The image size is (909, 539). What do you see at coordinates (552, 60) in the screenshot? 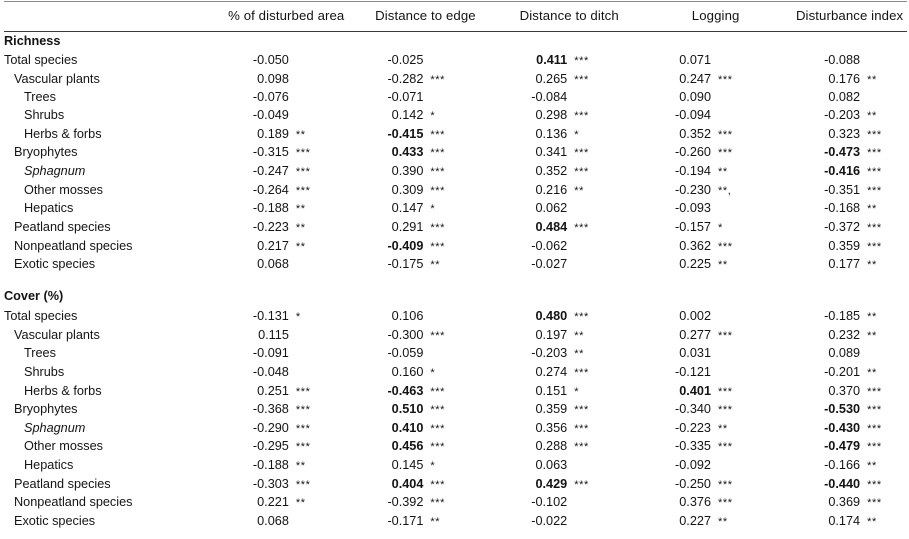
I see `cell-value-distance_ditch: 0.411` at bounding box center [552, 60].